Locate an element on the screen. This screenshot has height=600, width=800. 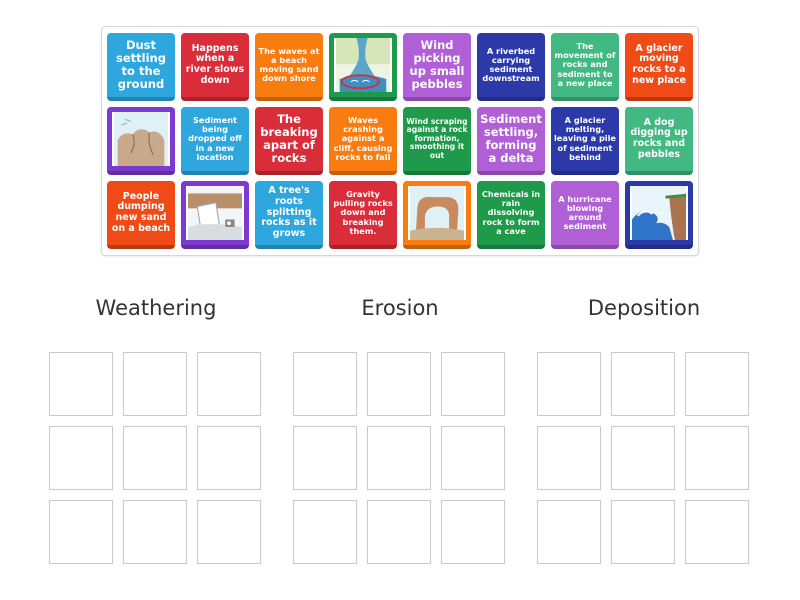
rock-arch-image is located at coordinates (437, 213).